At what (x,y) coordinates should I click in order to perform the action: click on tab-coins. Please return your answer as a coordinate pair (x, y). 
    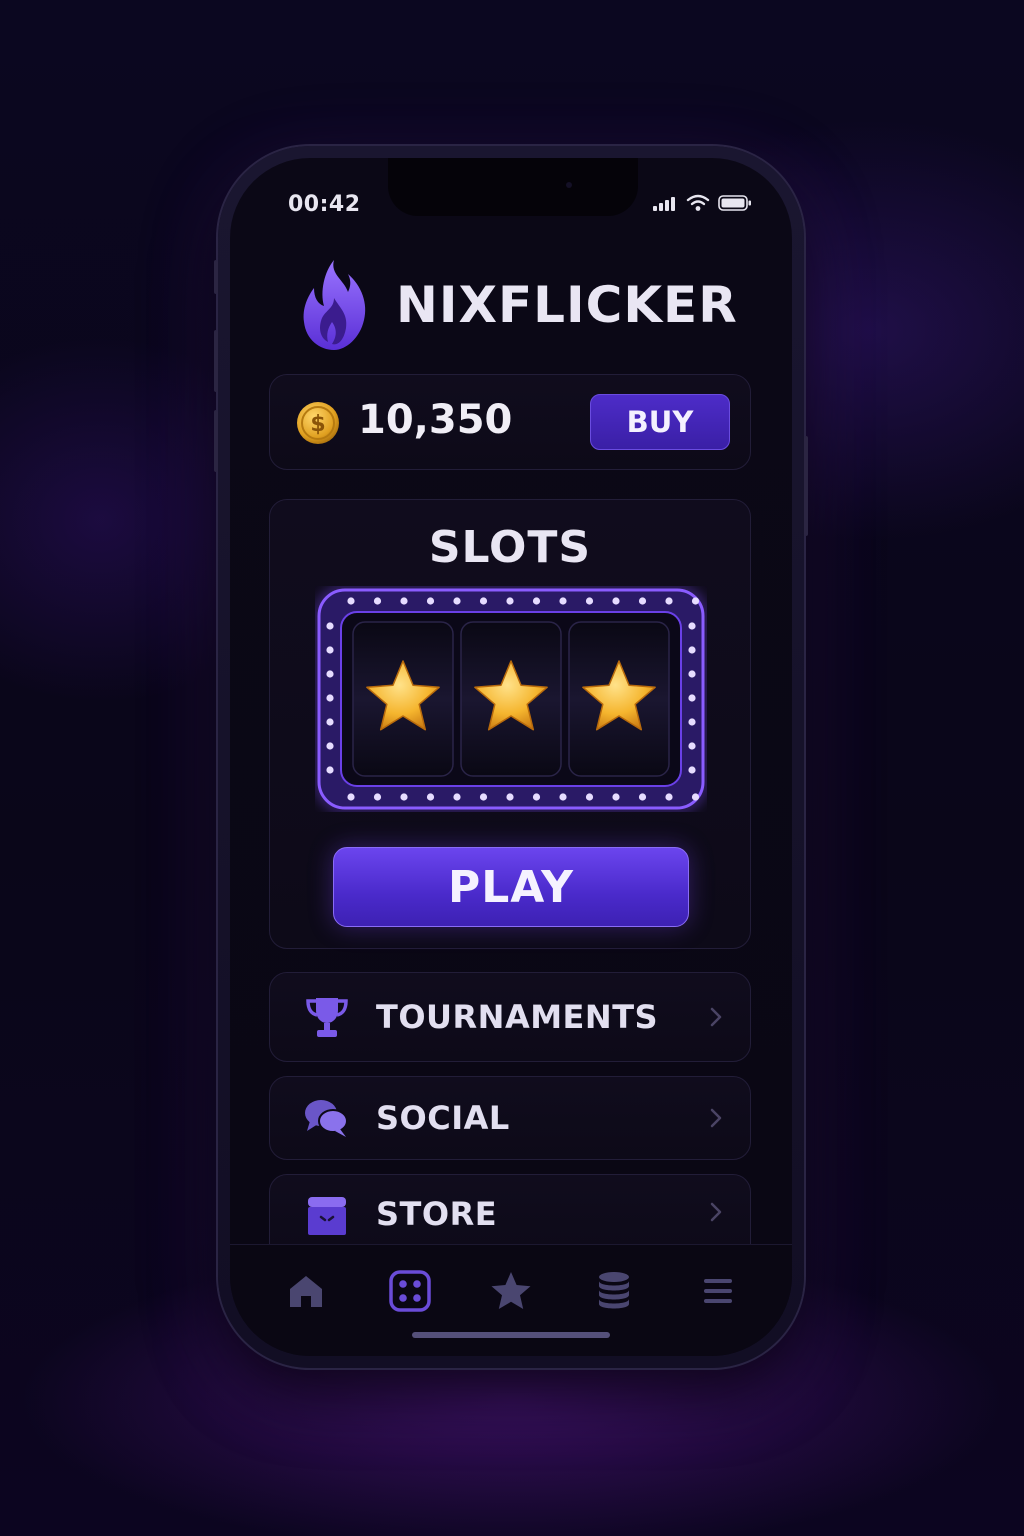
    Looking at the image, I should click on (614, 1291).